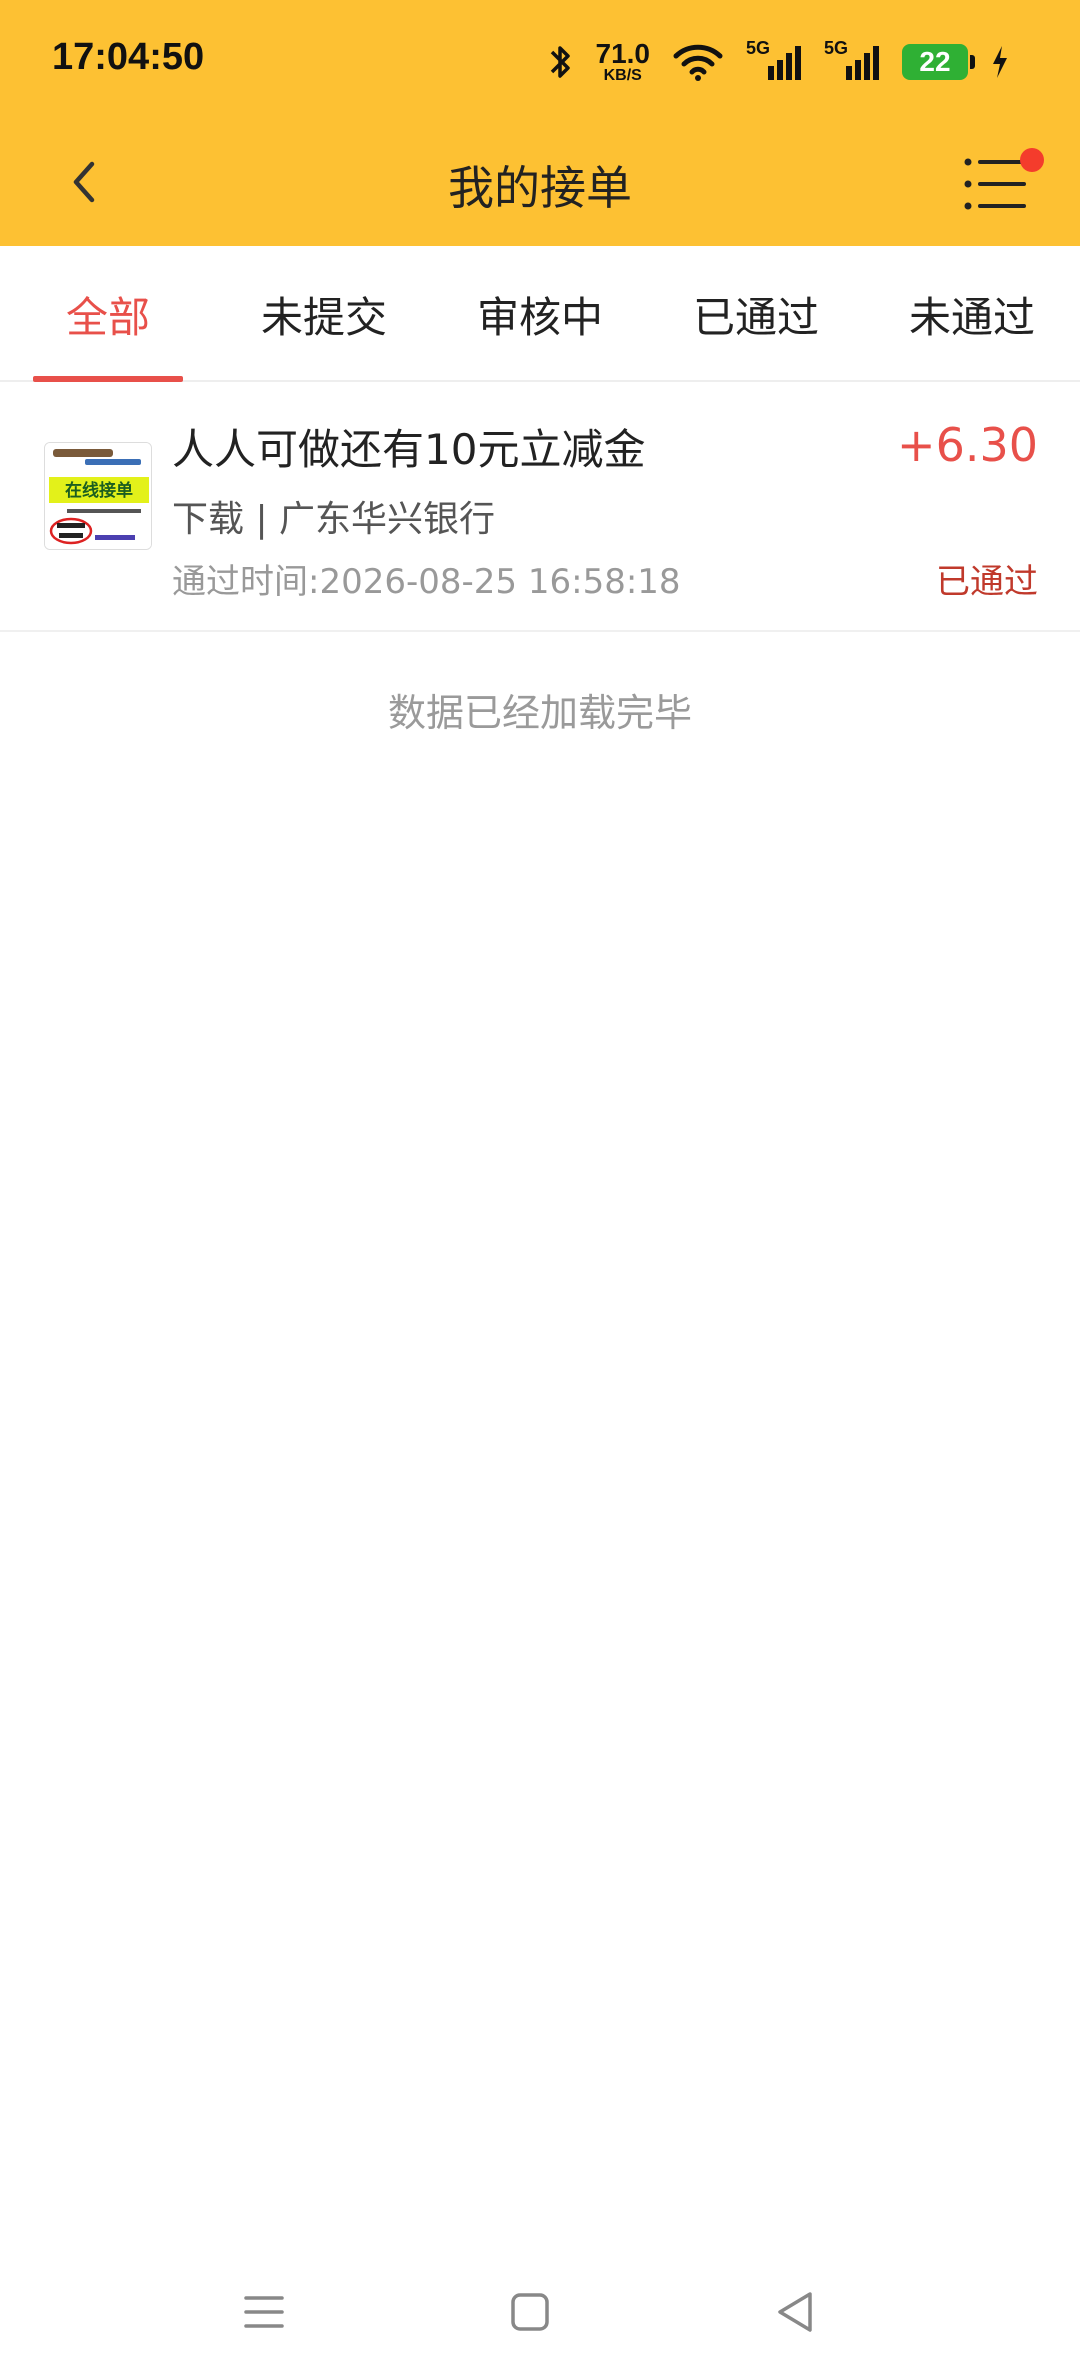 The height and width of the screenshot is (2376, 1080). I want to click on battery-level: 22, so click(935, 61).